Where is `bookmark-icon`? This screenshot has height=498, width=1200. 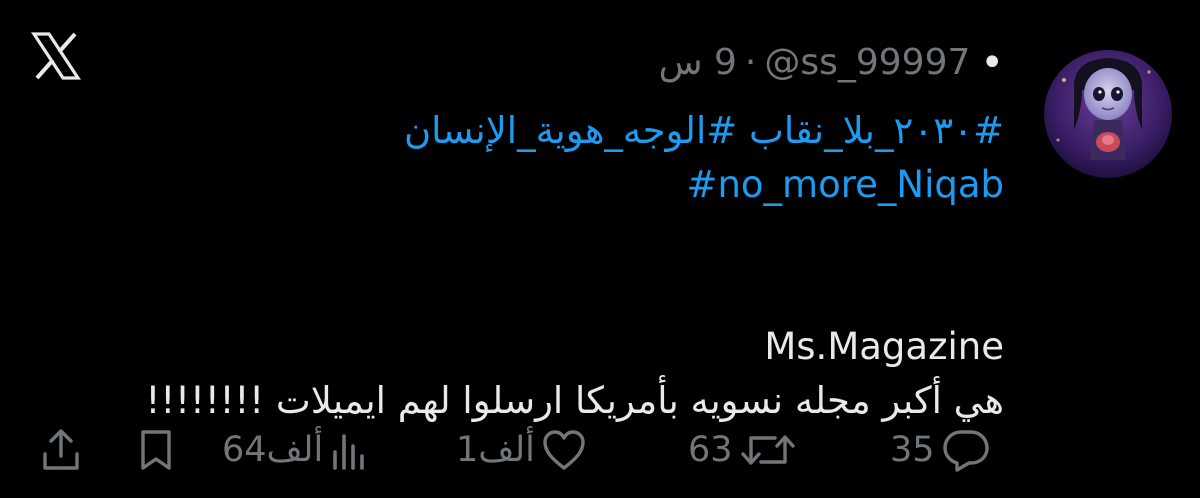
bookmark-icon is located at coordinates (156, 450).